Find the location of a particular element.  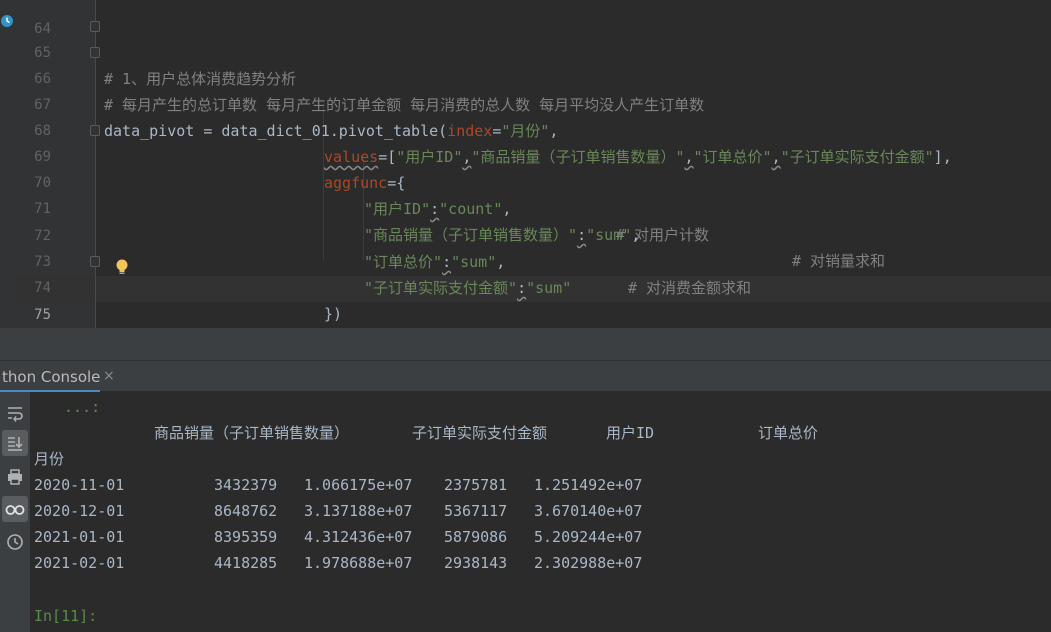

code-line: 74 }) is located at coordinates (525, 286).